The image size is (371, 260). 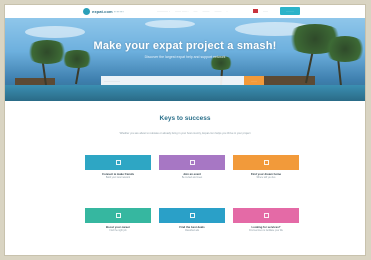 What do you see at coordinates (86, 11) in the screenshot?
I see `logo-icon` at bounding box center [86, 11].